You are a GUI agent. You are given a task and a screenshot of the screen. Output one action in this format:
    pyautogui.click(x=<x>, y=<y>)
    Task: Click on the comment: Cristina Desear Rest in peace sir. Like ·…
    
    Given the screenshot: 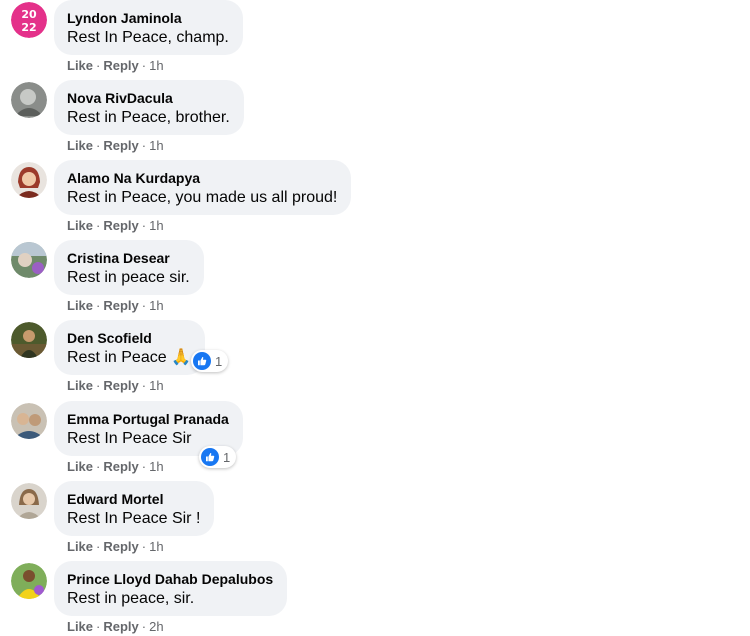 What is the action you would take?
    pyautogui.click(x=375, y=280)
    